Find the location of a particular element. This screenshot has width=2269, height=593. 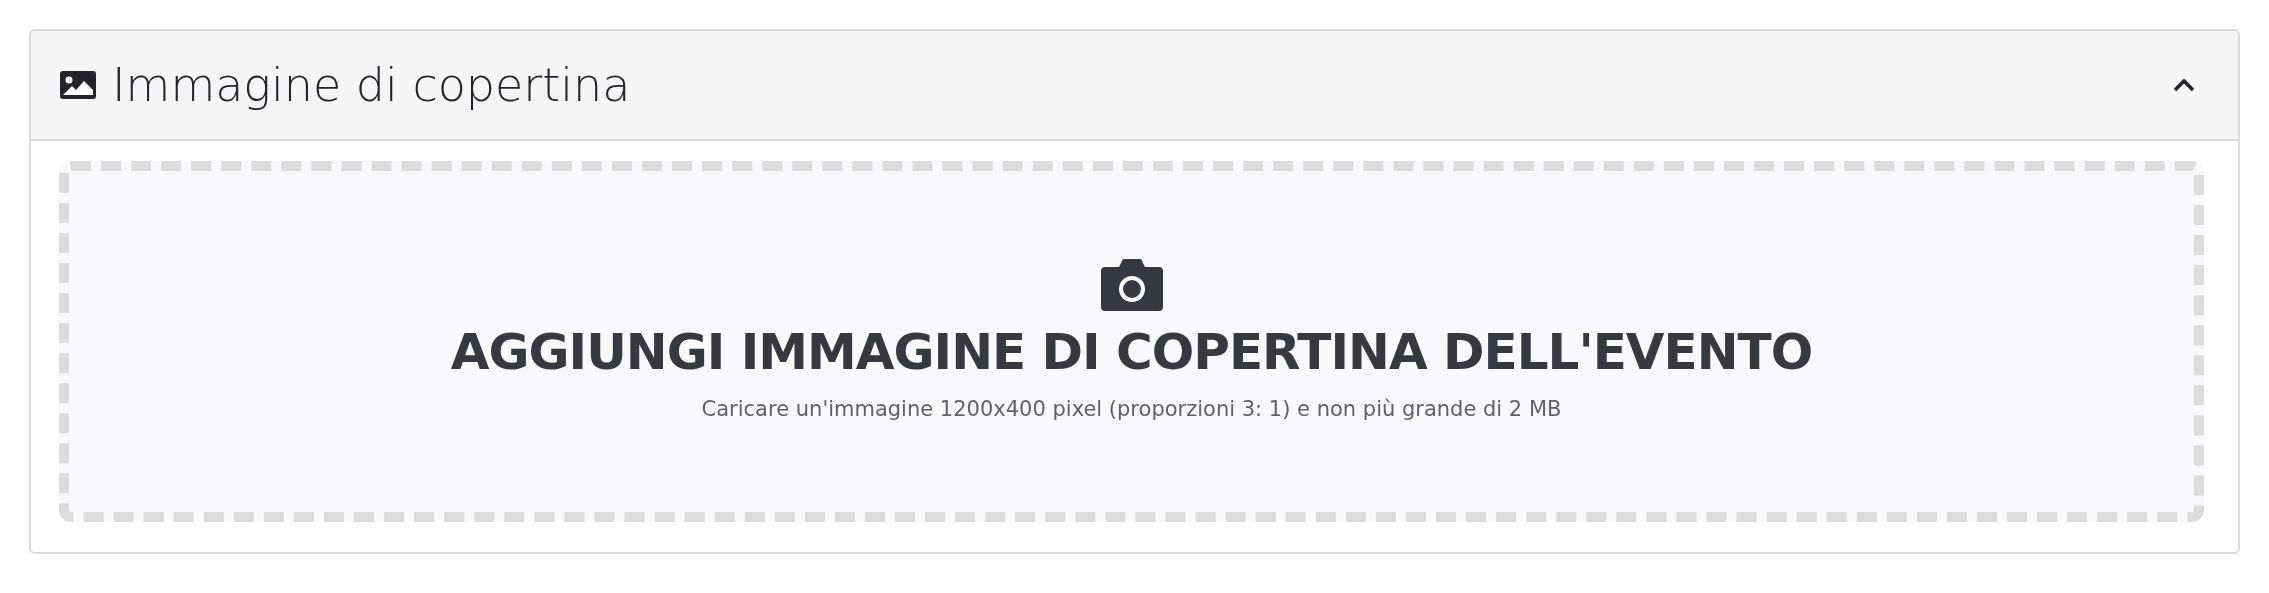

panel-title: Immagine di copertina is located at coordinates (371, 85).